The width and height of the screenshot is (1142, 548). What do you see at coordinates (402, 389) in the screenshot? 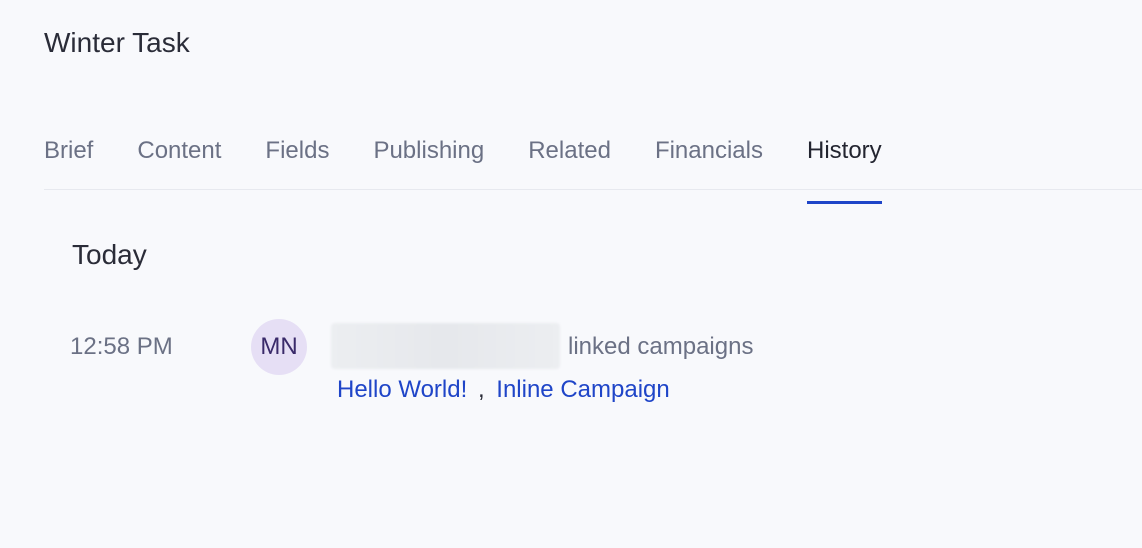
I see `campaign-link-hello-world: Hello World!` at bounding box center [402, 389].